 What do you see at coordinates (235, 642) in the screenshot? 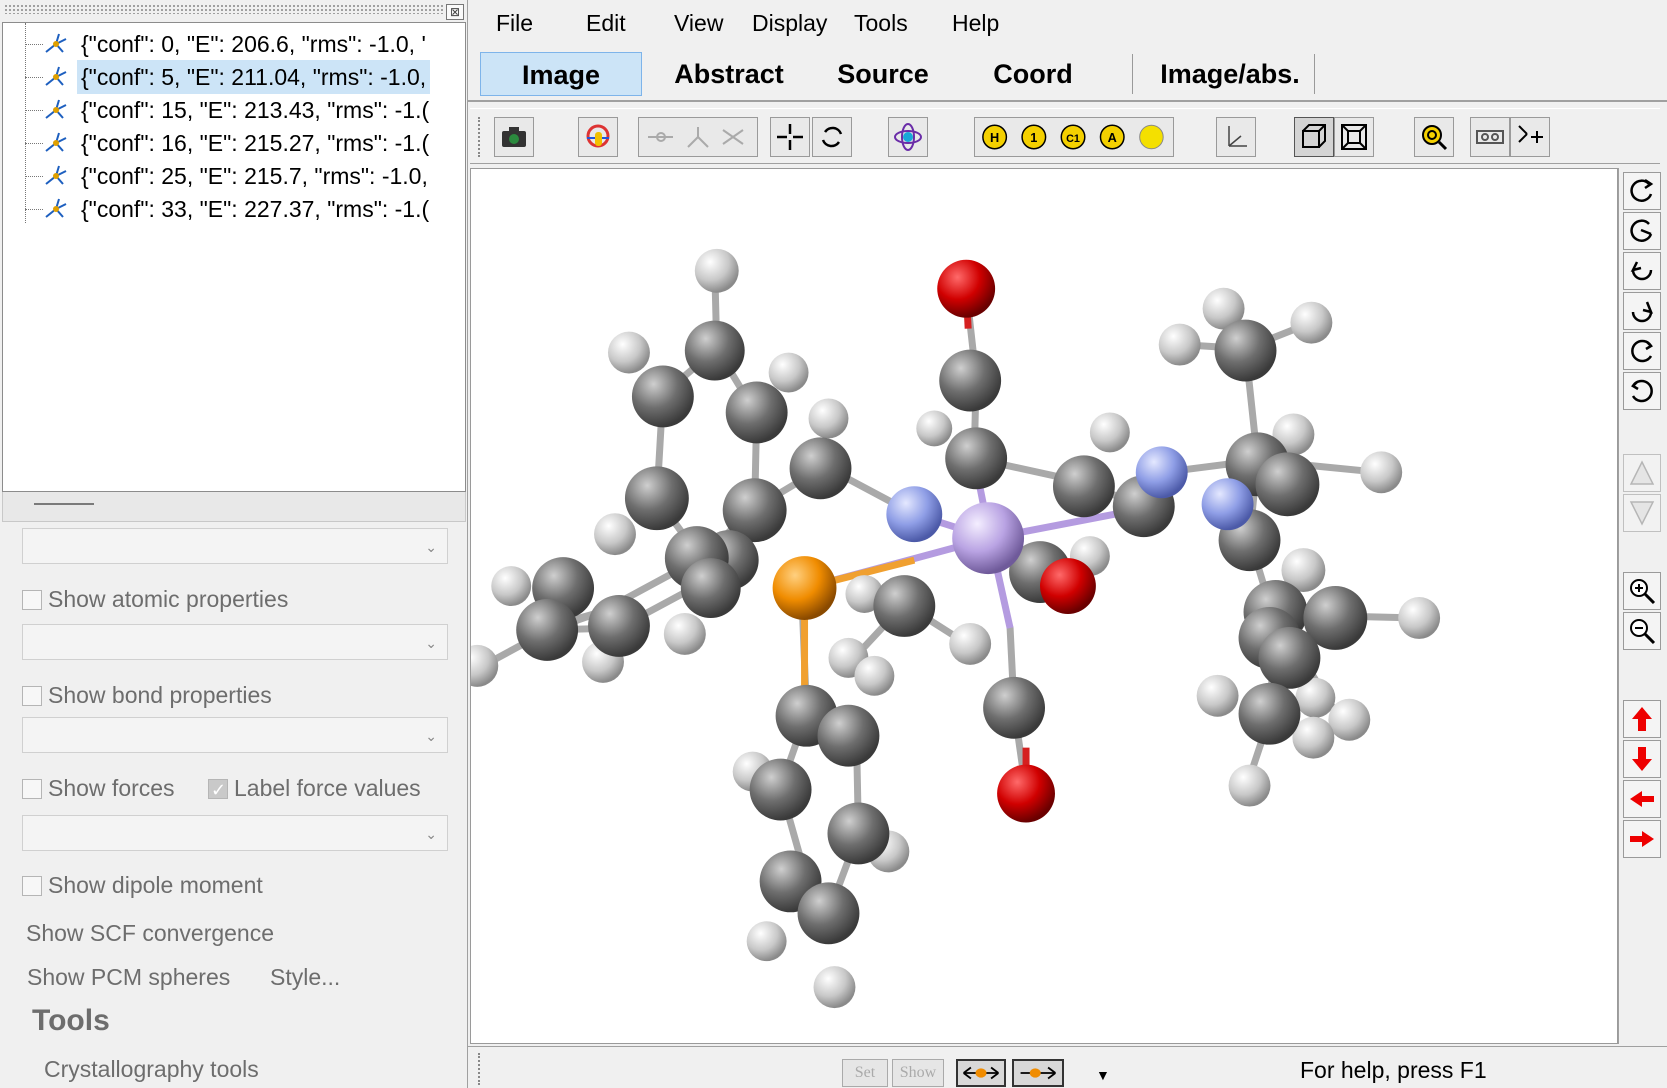
I see `atomic-property-select: ⌄` at bounding box center [235, 642].